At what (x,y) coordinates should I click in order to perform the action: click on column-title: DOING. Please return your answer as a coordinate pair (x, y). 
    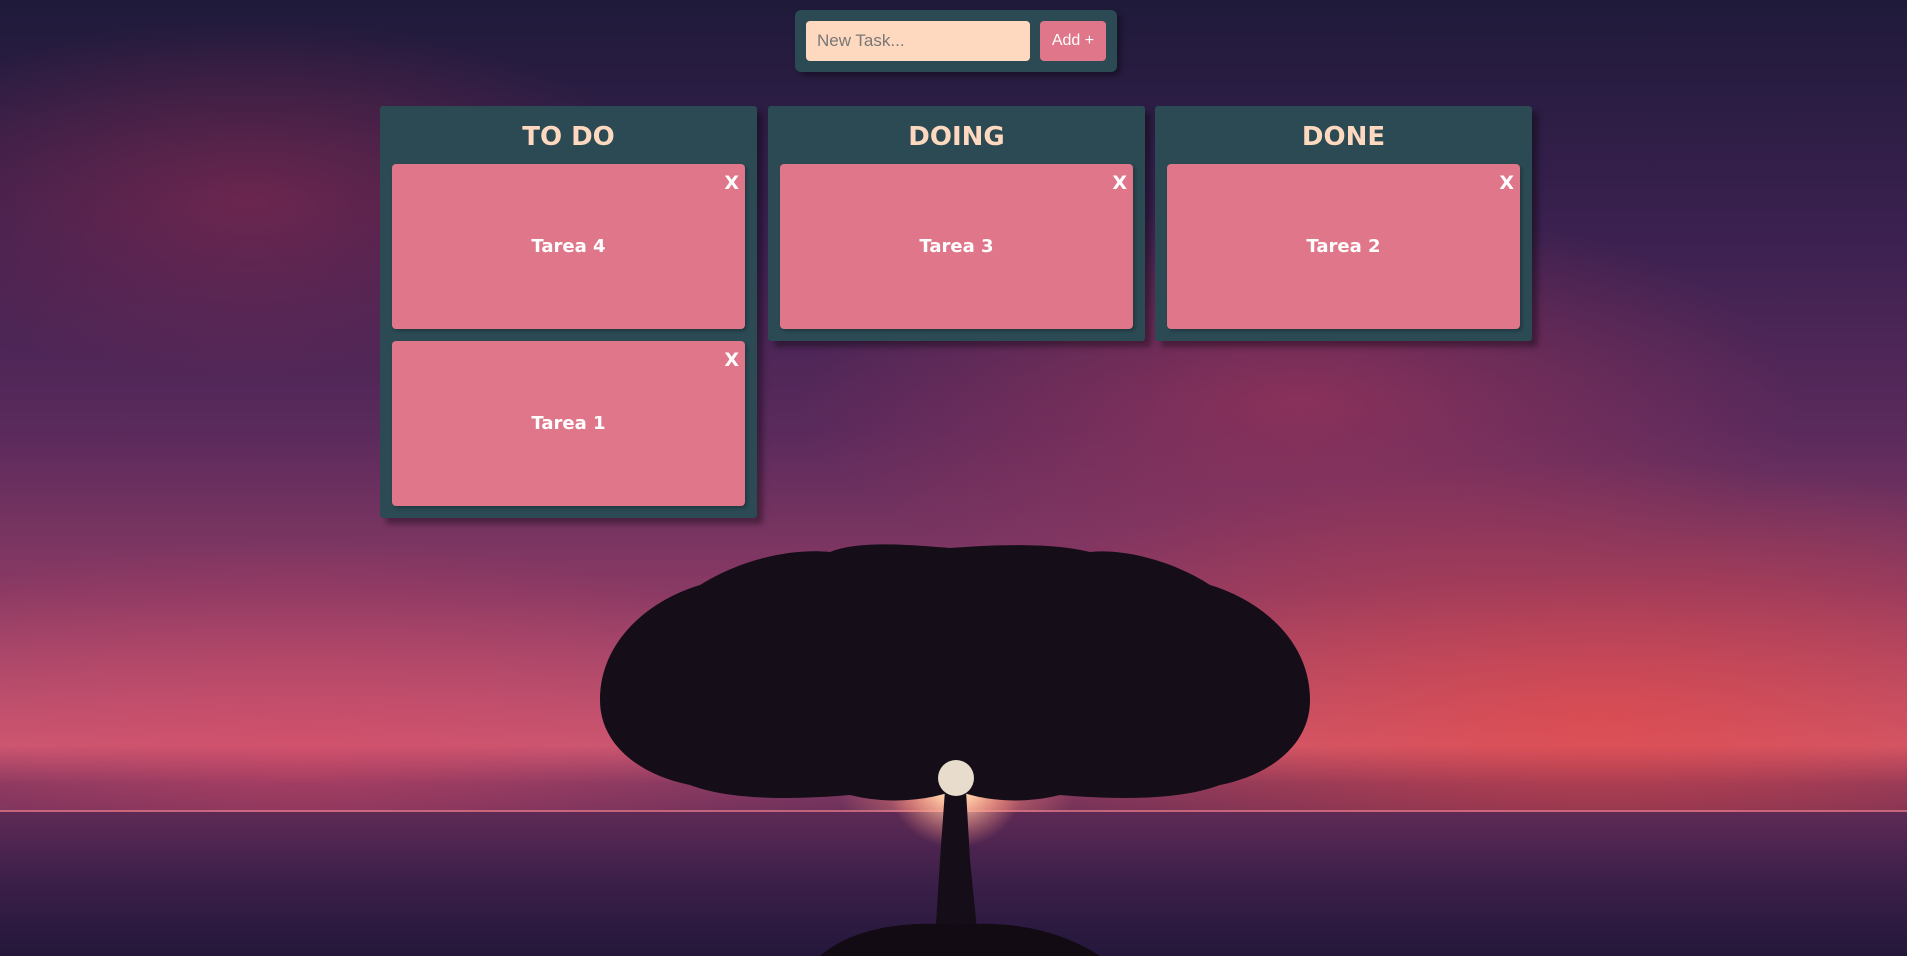
    Looking at the image, I should click on (956, 137).